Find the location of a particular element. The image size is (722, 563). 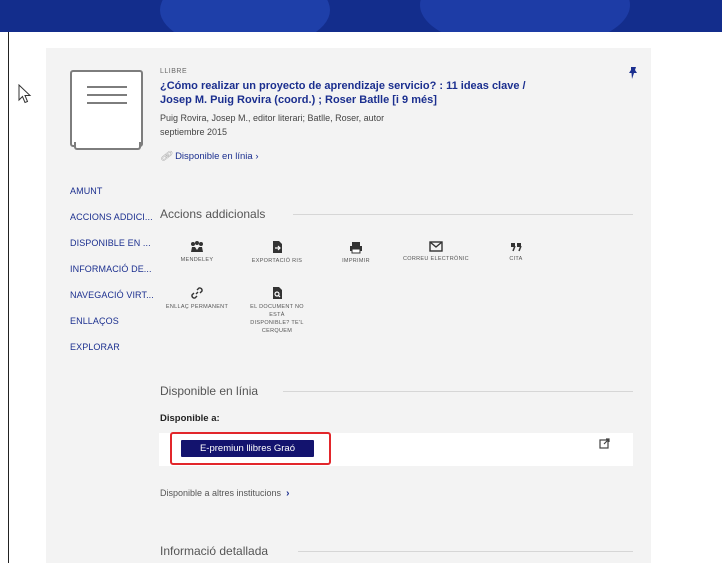

action-correu-electronic: CORREU ELECTRÒNIC is located at coordinates (436, 252).